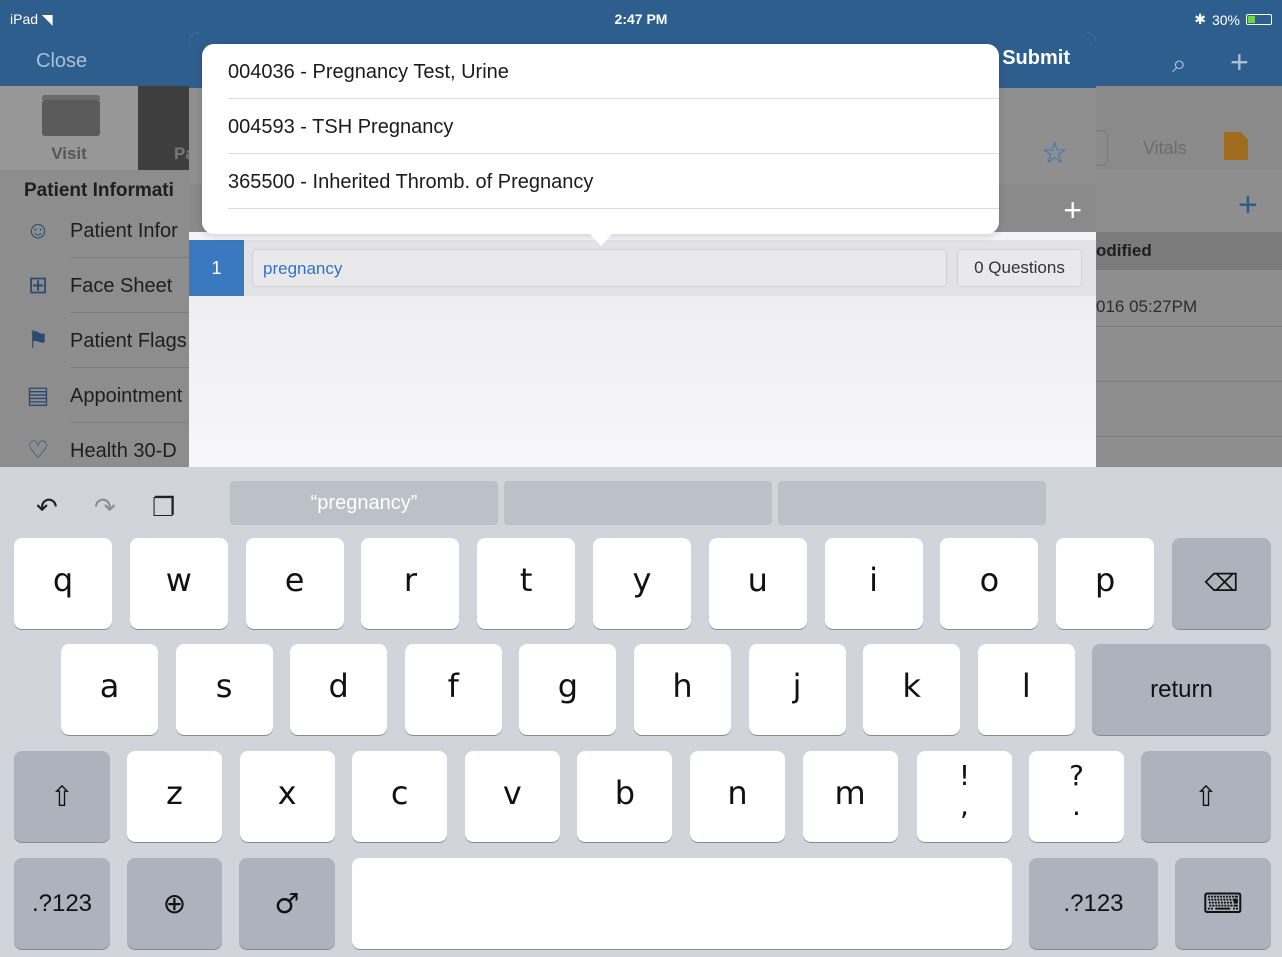 This screenshot has width=1282, height=957. I want to click on sidebar-item-face-sheet: ⊞ Face Sheet, so click(95, 285).